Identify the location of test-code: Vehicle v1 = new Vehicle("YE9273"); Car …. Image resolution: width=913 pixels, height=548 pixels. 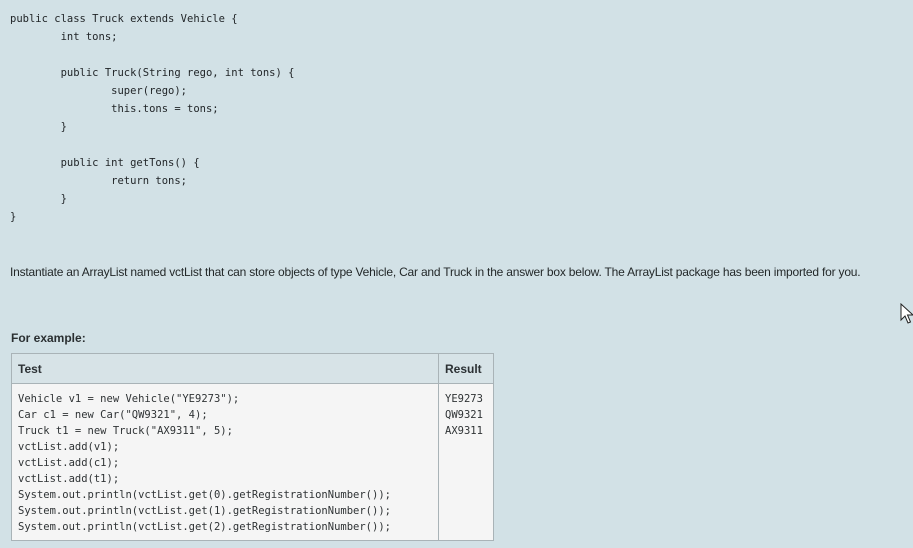
(204, 463).